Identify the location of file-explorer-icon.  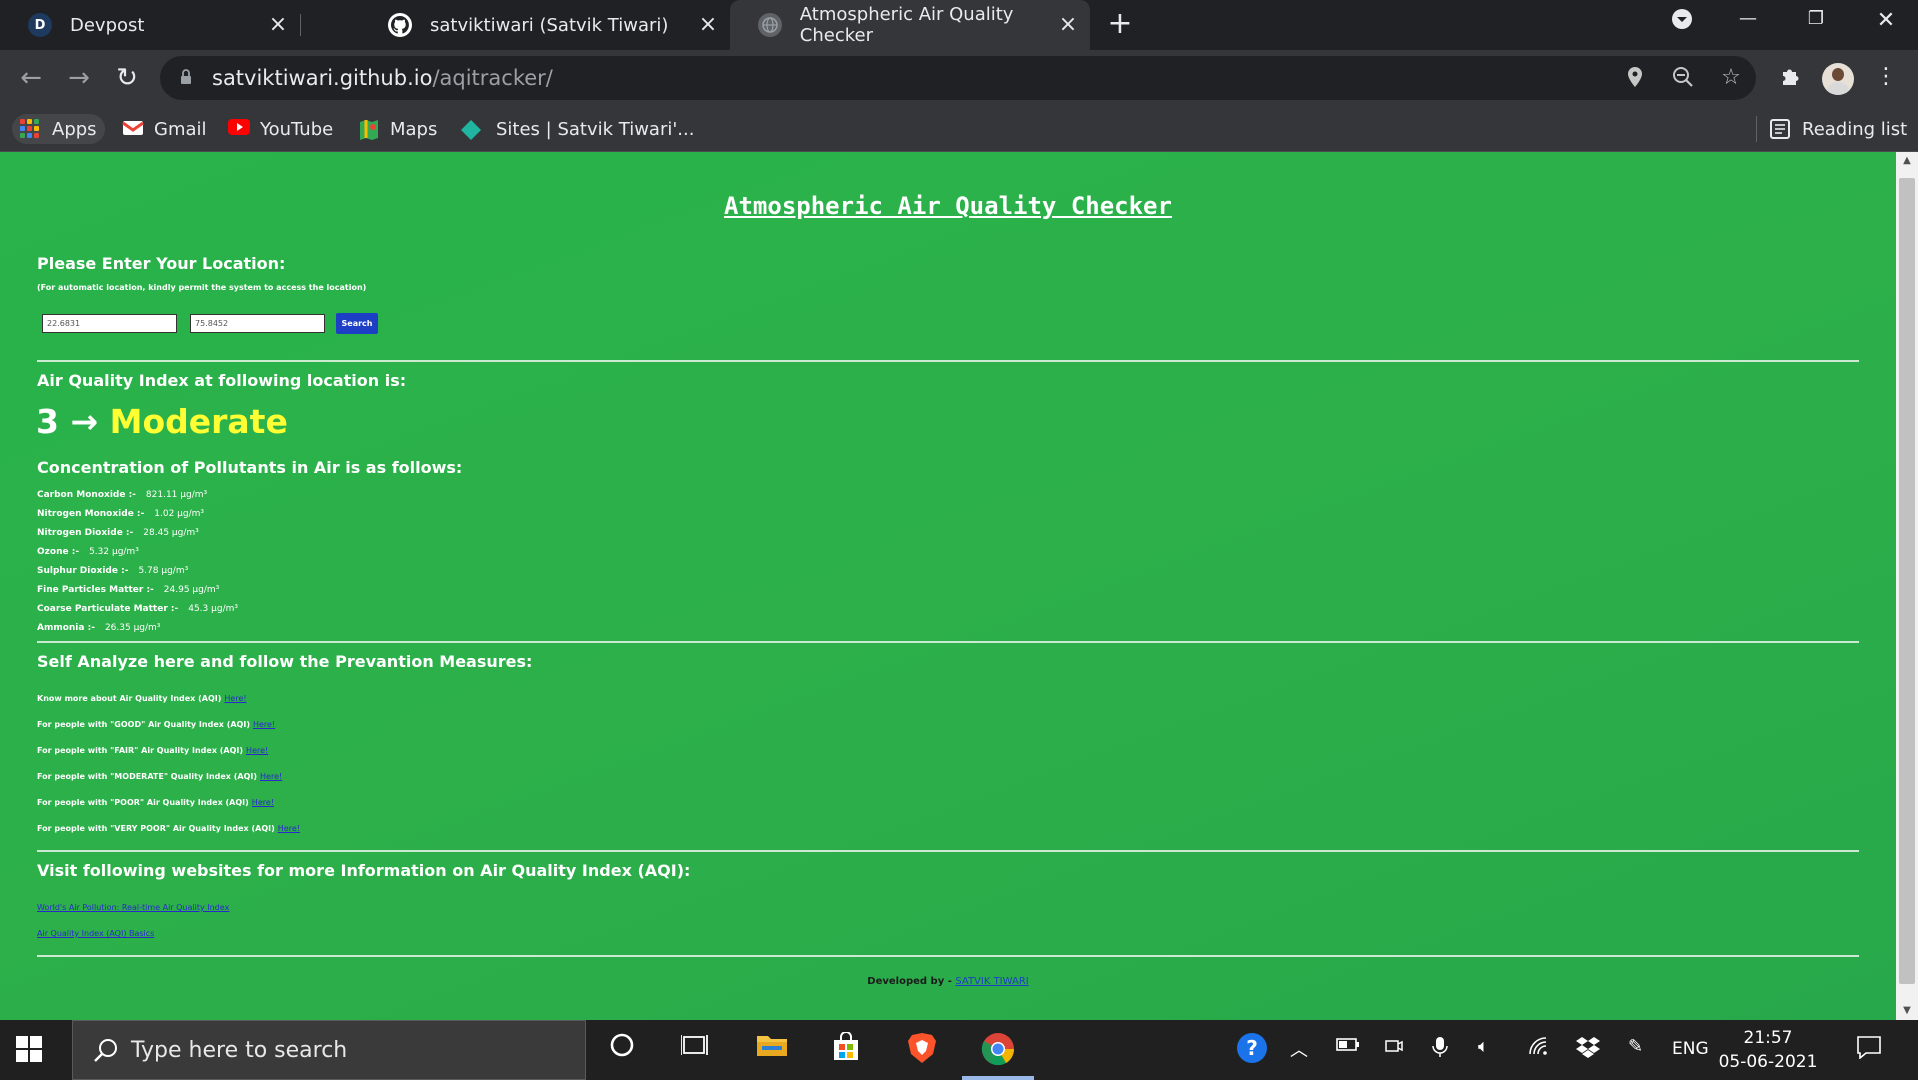
(772, 1050).